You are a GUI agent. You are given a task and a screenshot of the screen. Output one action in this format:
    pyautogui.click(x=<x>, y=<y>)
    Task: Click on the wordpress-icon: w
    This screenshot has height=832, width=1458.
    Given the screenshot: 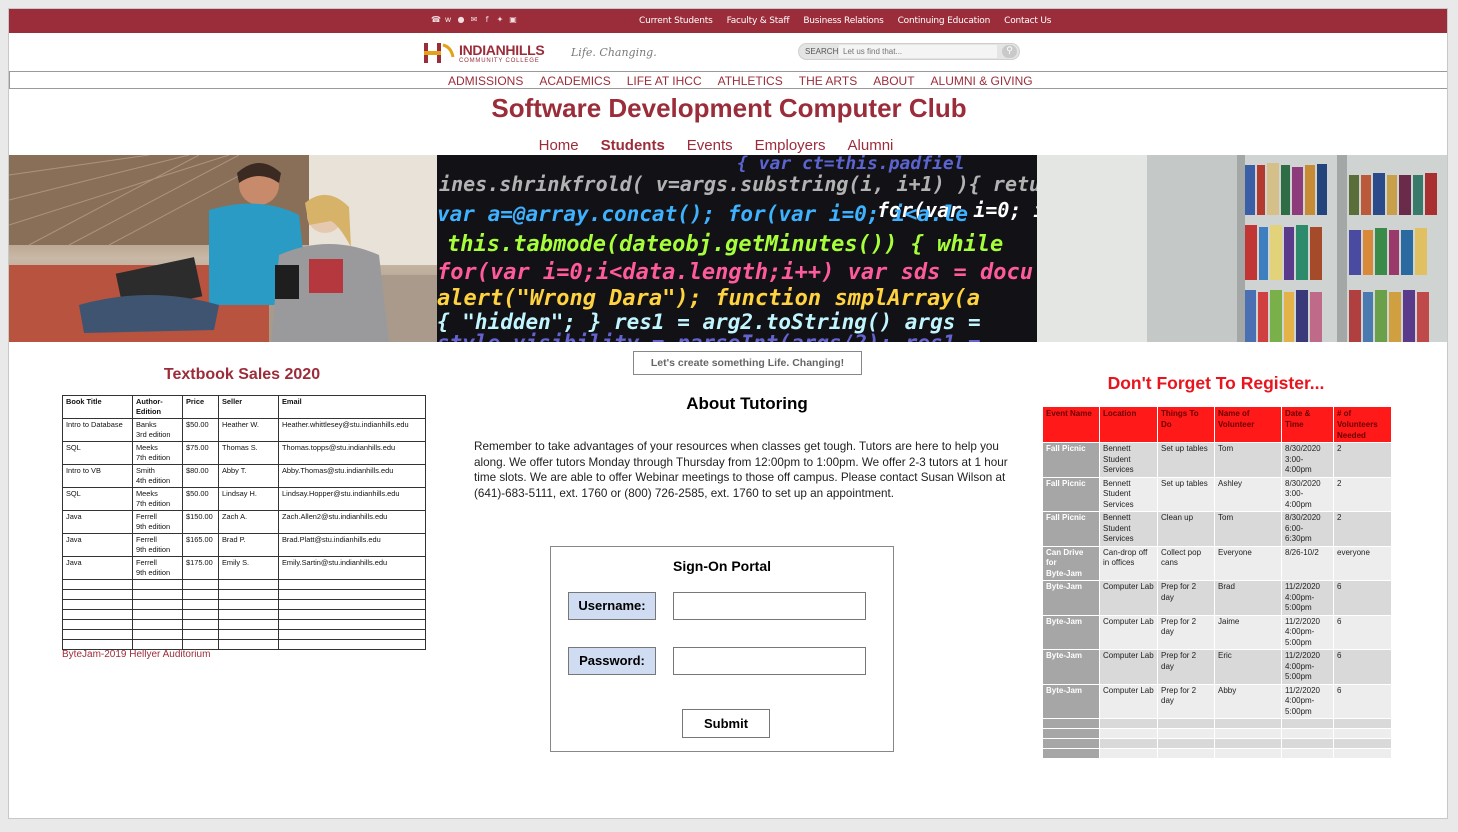 What is the action you would take?
    pyautogui.click(x=448, y=20)
    